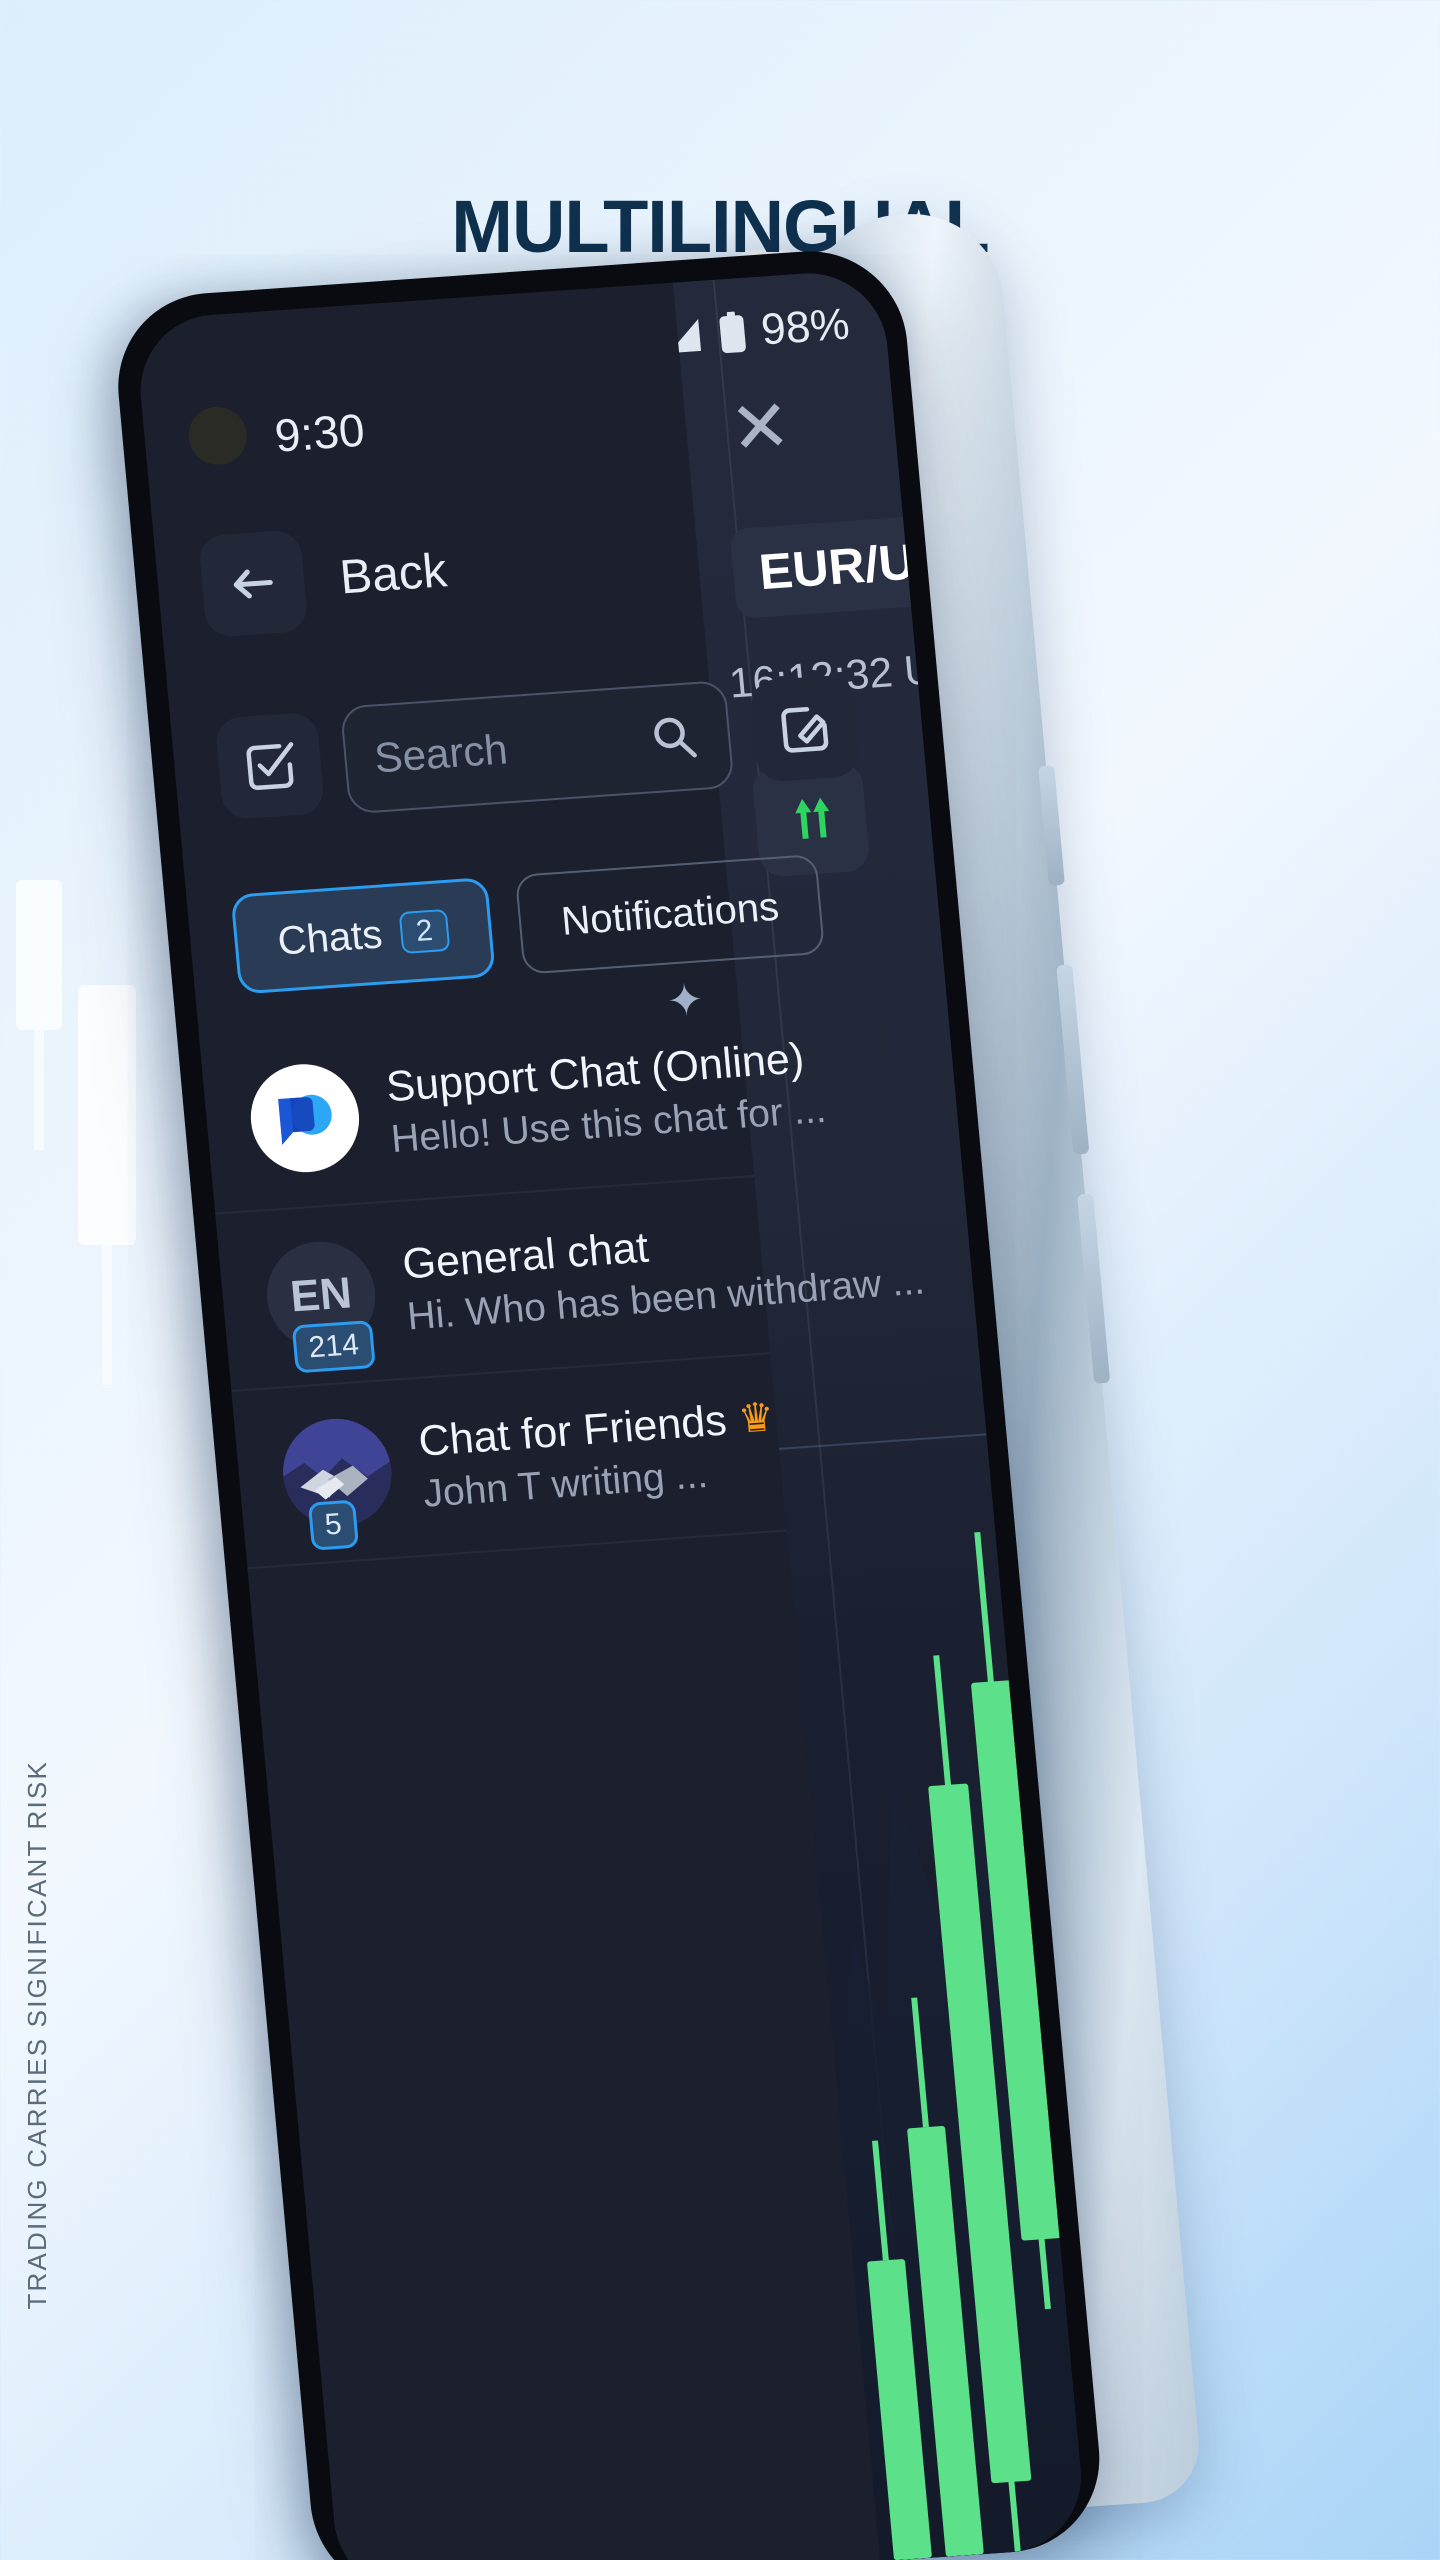 This screenshot has height=2560, width=1440. I want to click on battery-percentage: 98%, so click(805, 327).